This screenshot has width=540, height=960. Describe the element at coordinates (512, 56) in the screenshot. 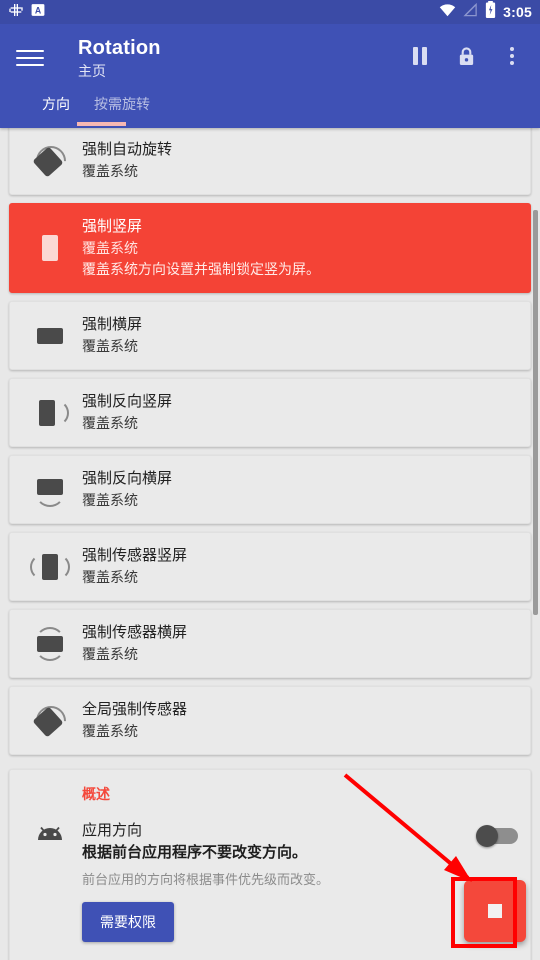

I see `overflow-menu-icon` at that location.